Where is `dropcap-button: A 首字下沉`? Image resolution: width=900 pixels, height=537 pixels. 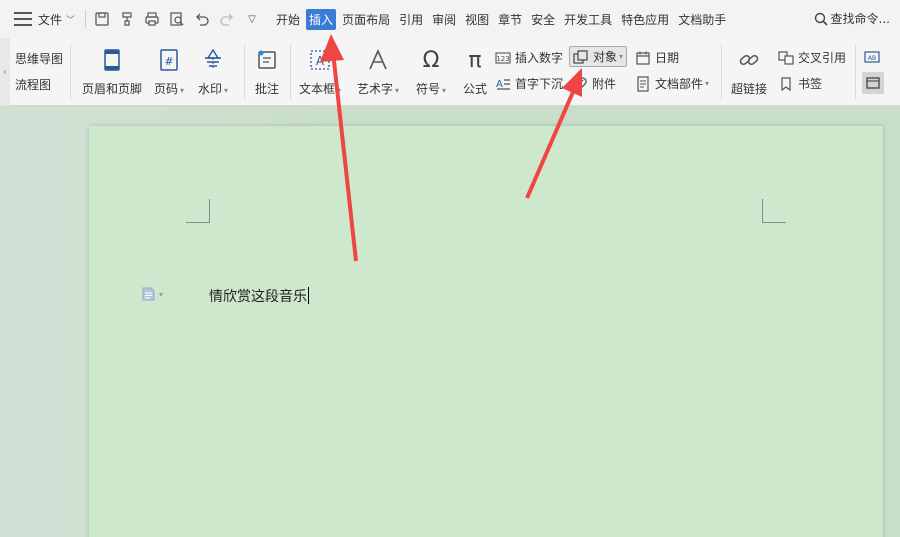
dropcap-button: A 首字下沉 is located at coordinates (529, 83).